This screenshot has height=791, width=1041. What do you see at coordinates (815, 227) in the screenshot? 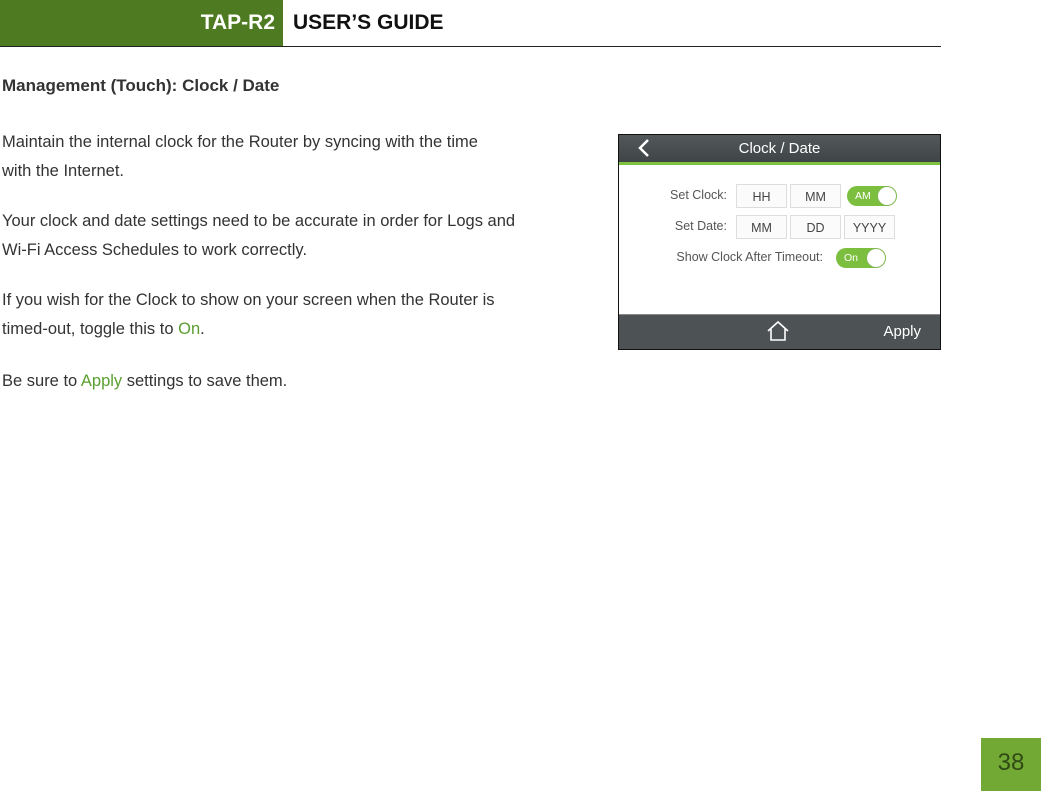
I see `date-day-field: DD` at bounding box center [815, 227].